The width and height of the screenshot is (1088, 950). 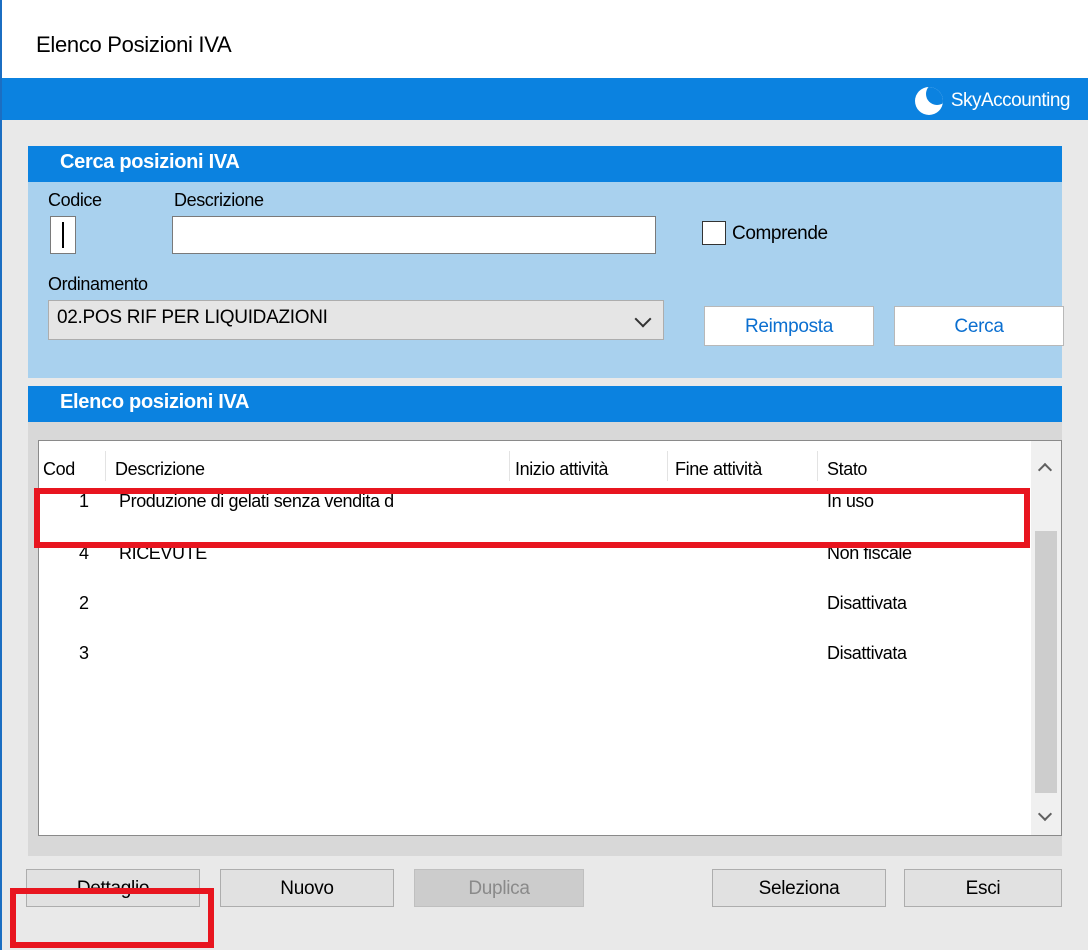 I want to click on ordinamento-label: Ordinamento, so click(x=98, y=284).